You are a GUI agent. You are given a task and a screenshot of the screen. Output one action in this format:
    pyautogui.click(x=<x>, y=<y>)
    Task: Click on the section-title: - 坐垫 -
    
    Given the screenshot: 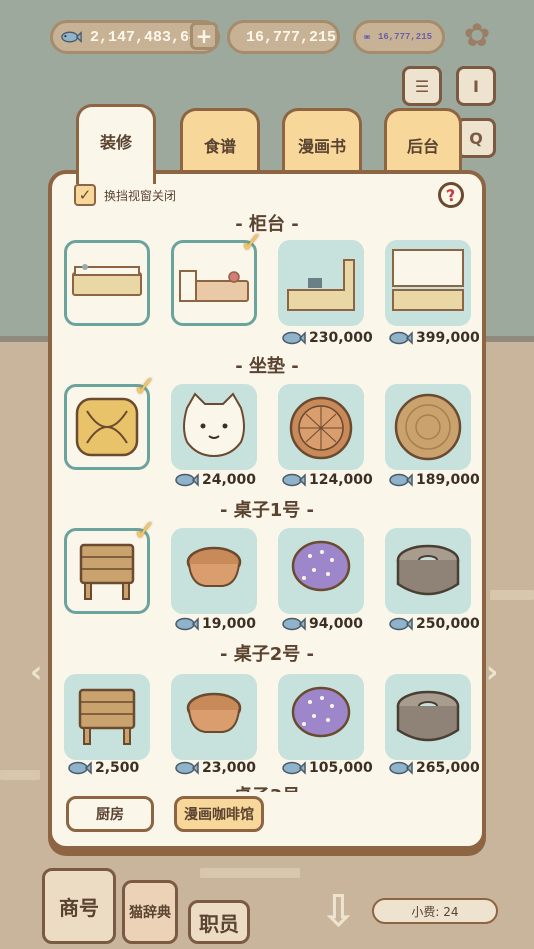 What is the action you would take?
    pyautogui.click(x=267, y=366)
    